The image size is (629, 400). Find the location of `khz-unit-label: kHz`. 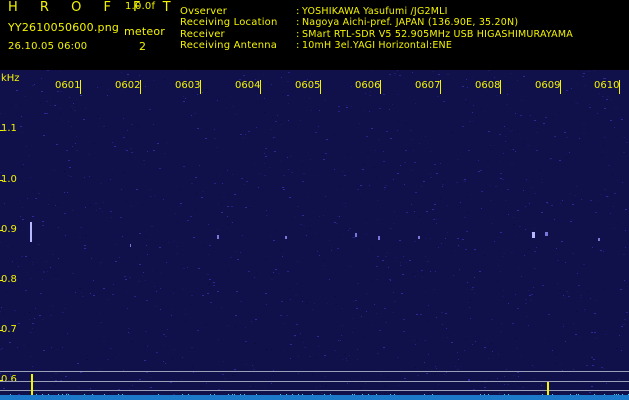

khz-unit-label: kHz is located at coordinates (10, 78).